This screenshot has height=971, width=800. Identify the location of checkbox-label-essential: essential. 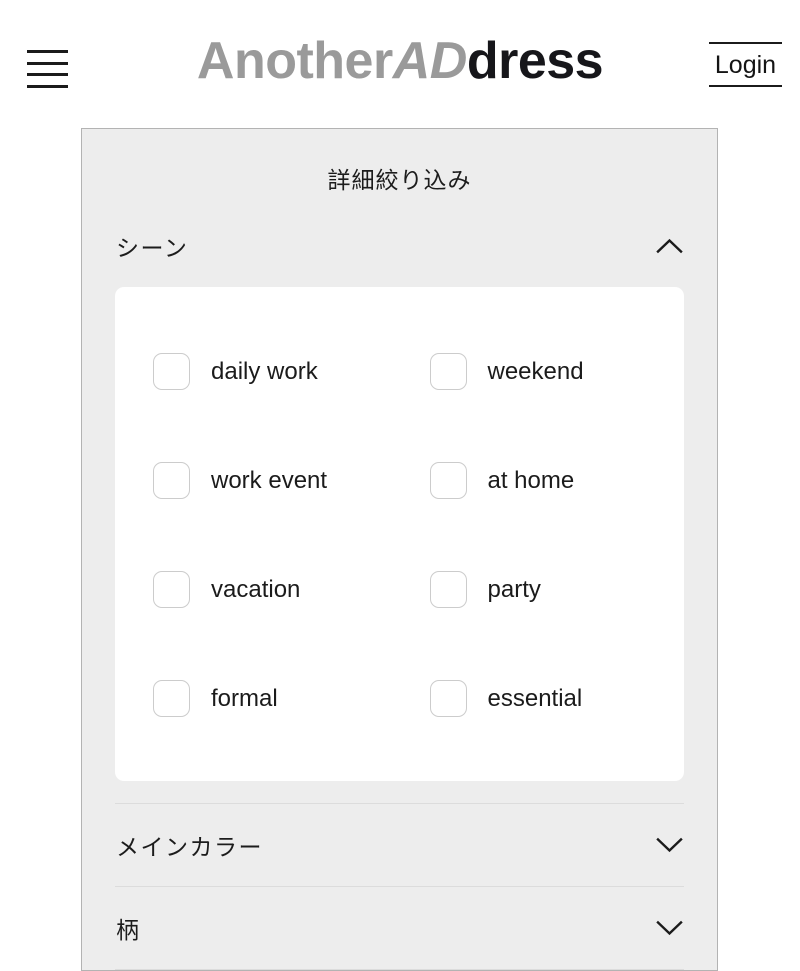
(535, 698).